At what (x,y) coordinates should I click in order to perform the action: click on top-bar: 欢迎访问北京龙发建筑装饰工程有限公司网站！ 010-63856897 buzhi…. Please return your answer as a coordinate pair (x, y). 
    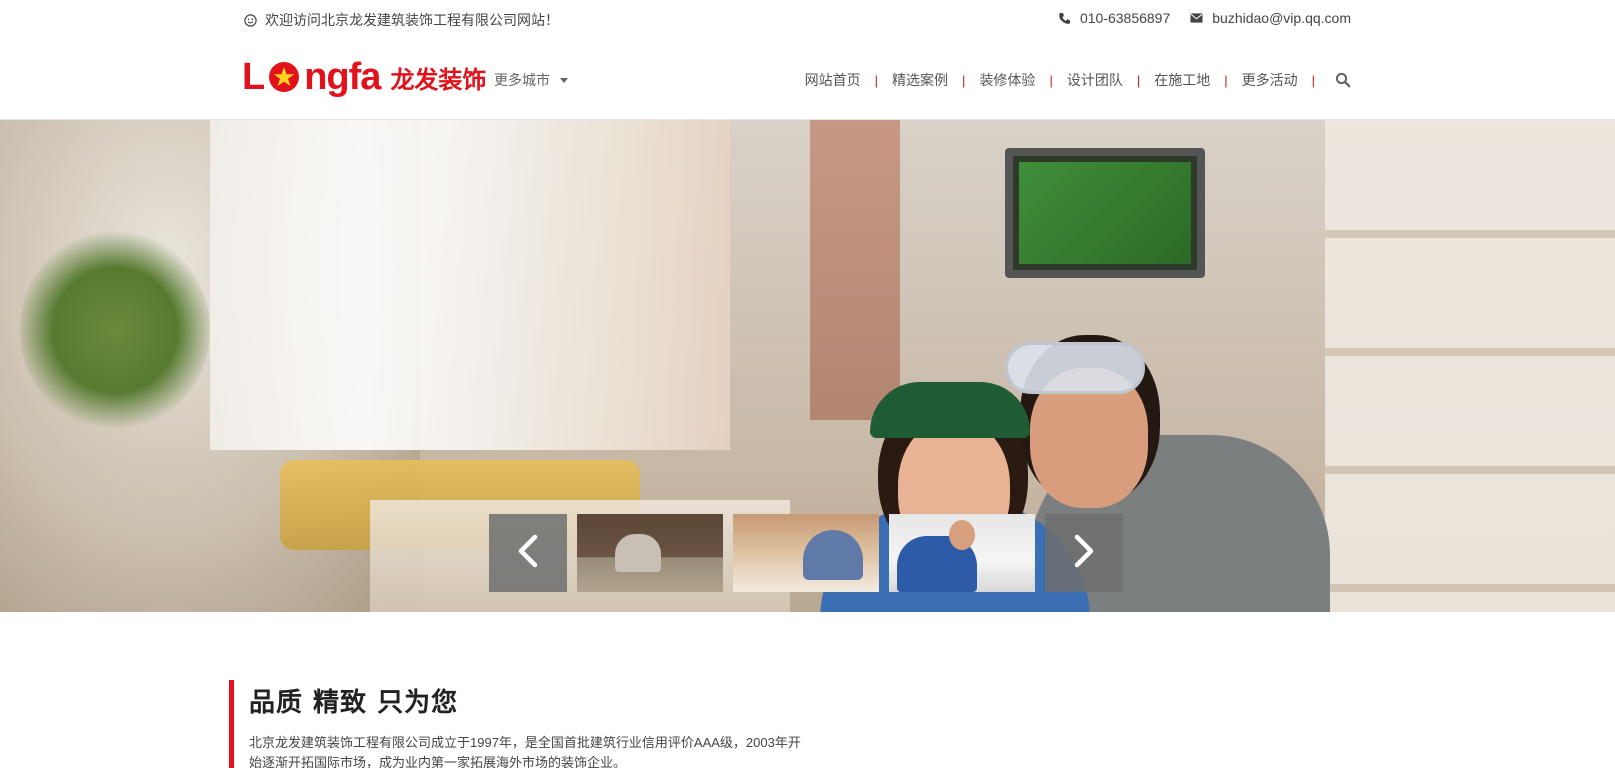
    Looking at the image, I should click on (807, 19).